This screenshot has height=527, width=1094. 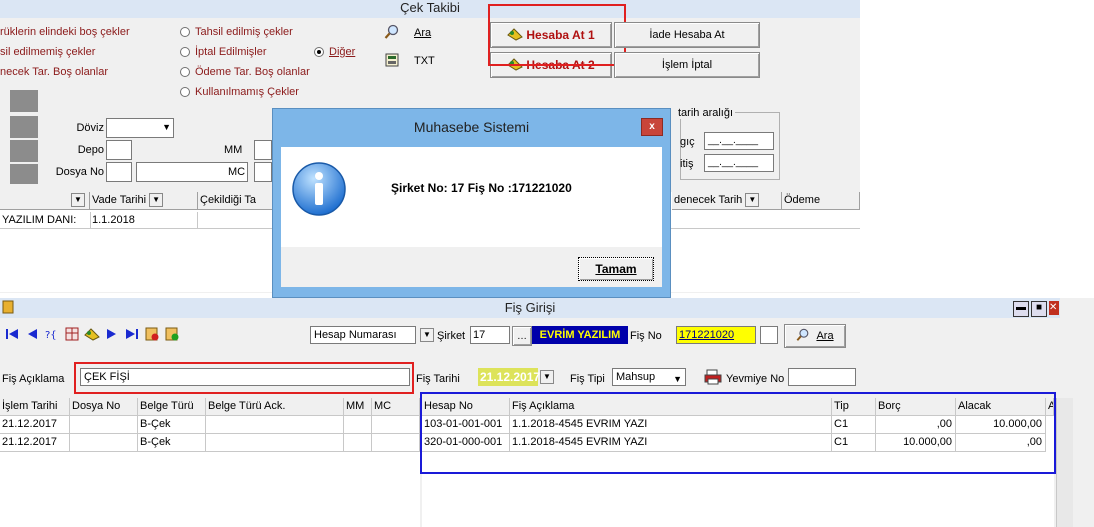 What do you see at coordinates (104, 407) in the screenshot?
I see `column-dosya-no: Dosya No` at bounding box center [104, 407].